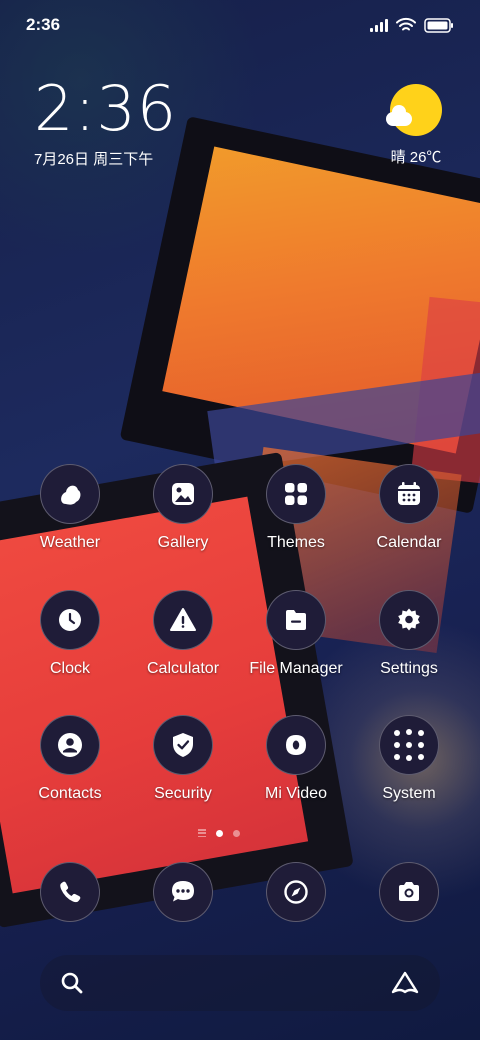 This screenshot has width=480, height=1040. What do you see at coordinates (379, 25) in the screenshot?
I see `signal-icon` at bounding box center [379, 25].